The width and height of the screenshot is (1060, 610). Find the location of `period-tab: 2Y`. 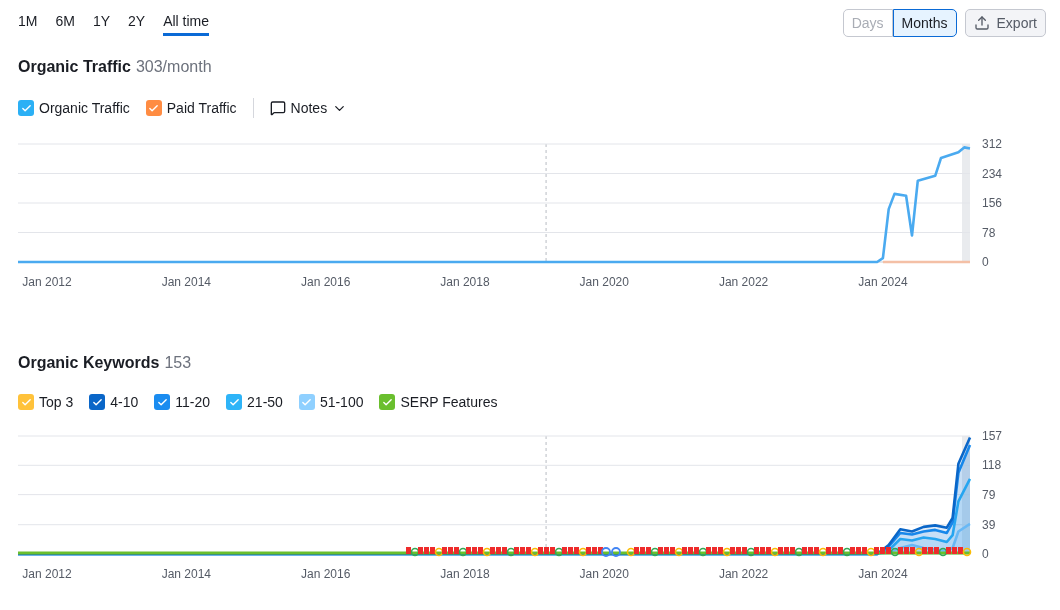

period-tab: 2Y is located at coordinates (137, 23).